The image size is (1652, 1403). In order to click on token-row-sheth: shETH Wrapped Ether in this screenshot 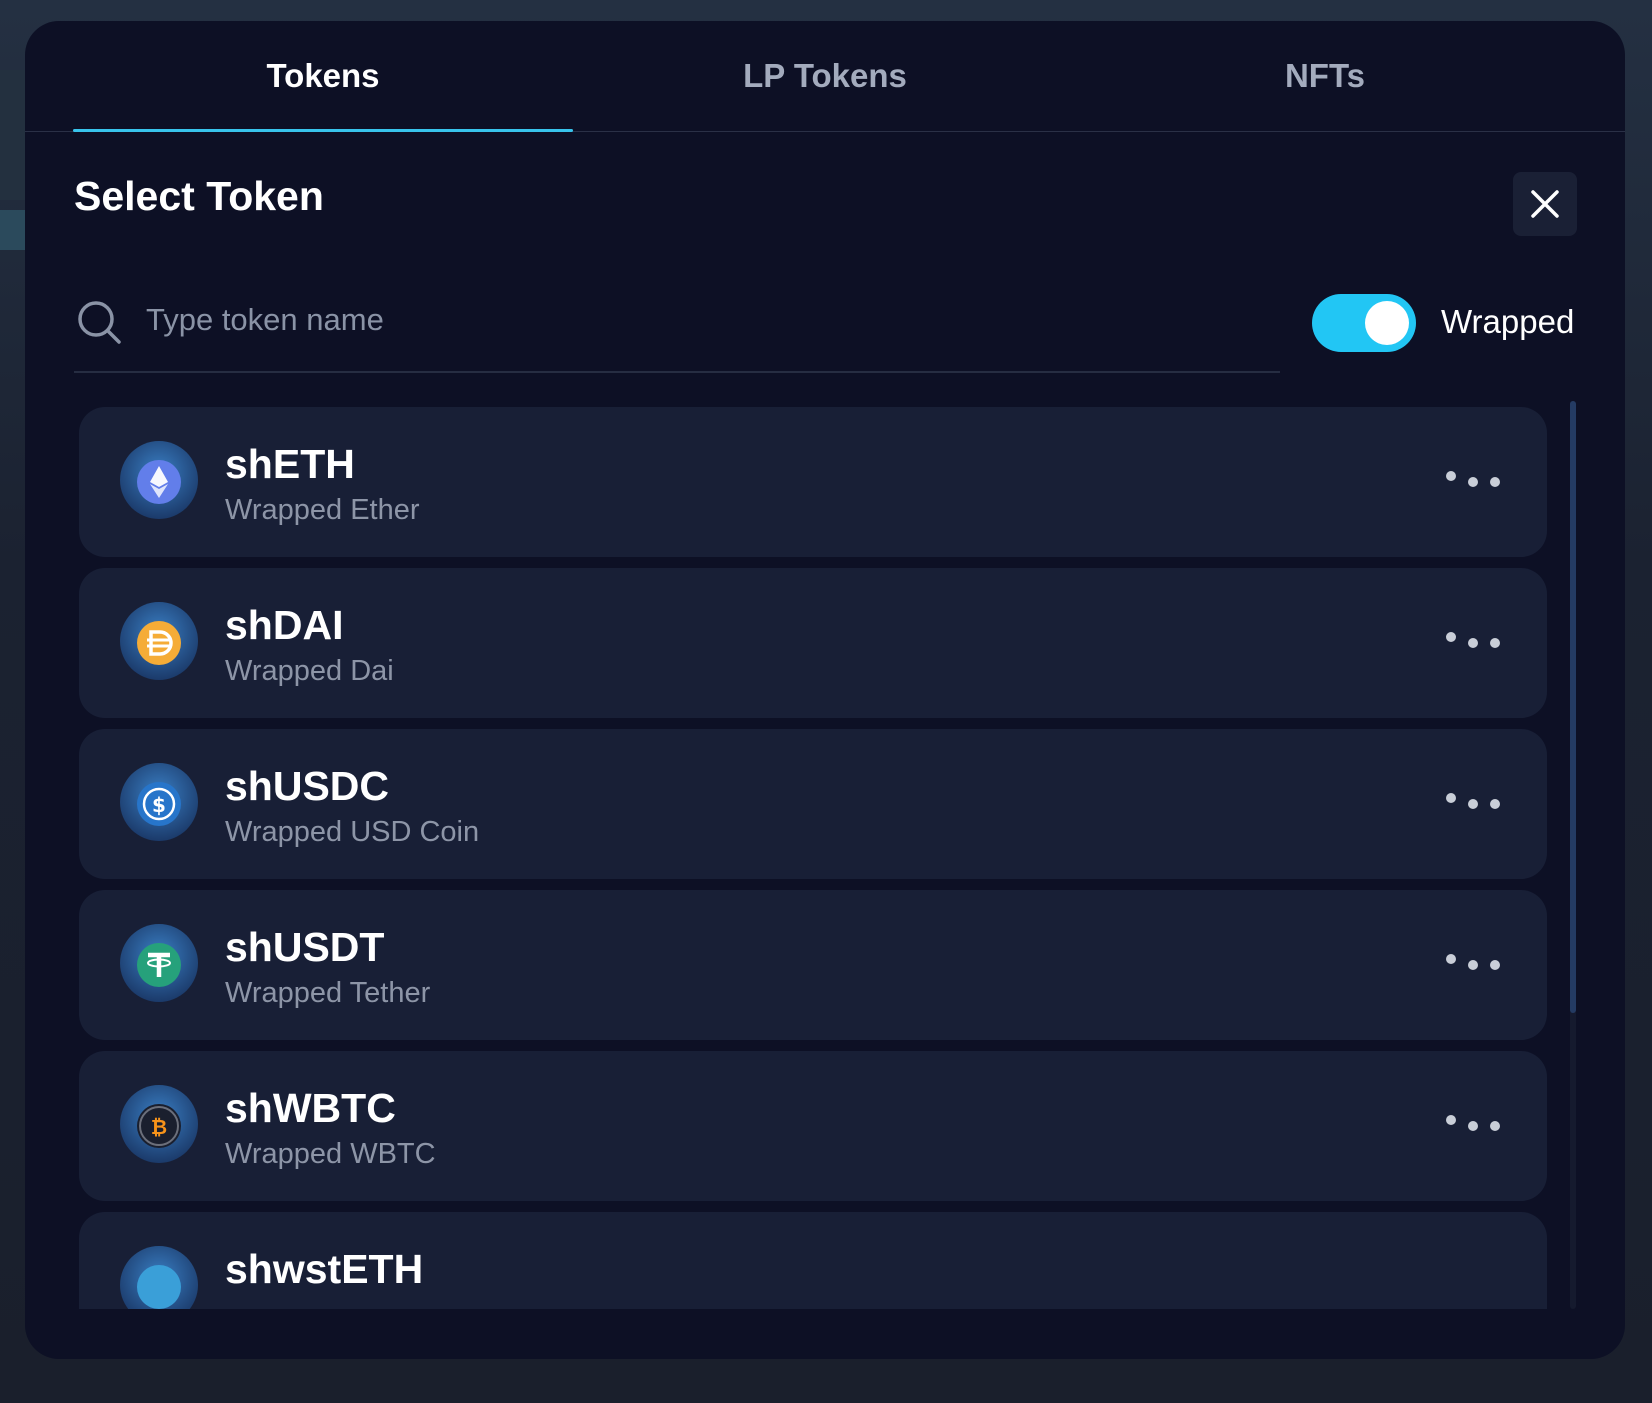, I will do `click(813, 482)`.